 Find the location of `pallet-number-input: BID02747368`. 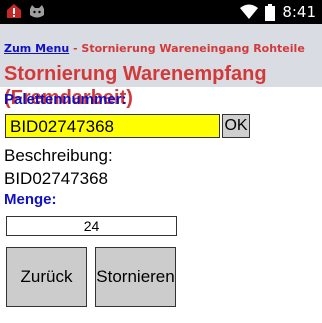

pallet-number-input: BID02747368 is located at coordinates (112, 126).